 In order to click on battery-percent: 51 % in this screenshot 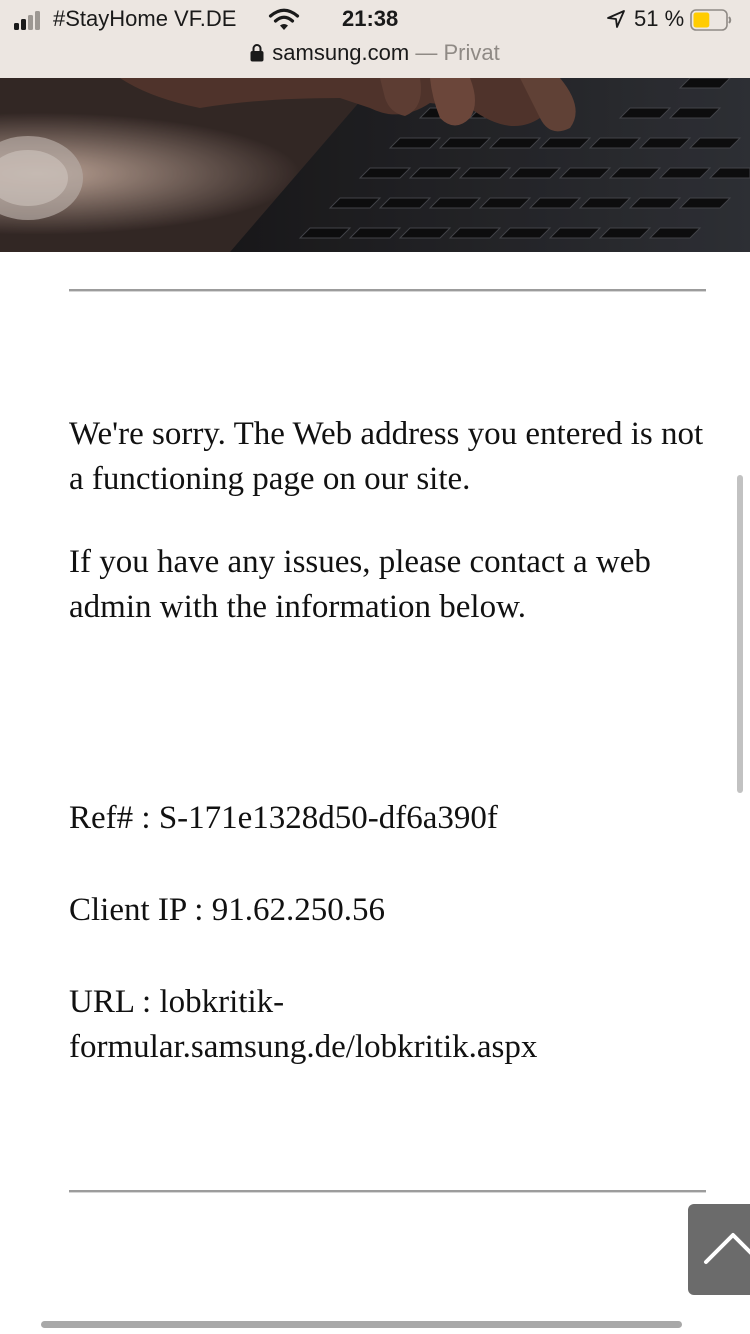, I will do `click(659, 18)`.